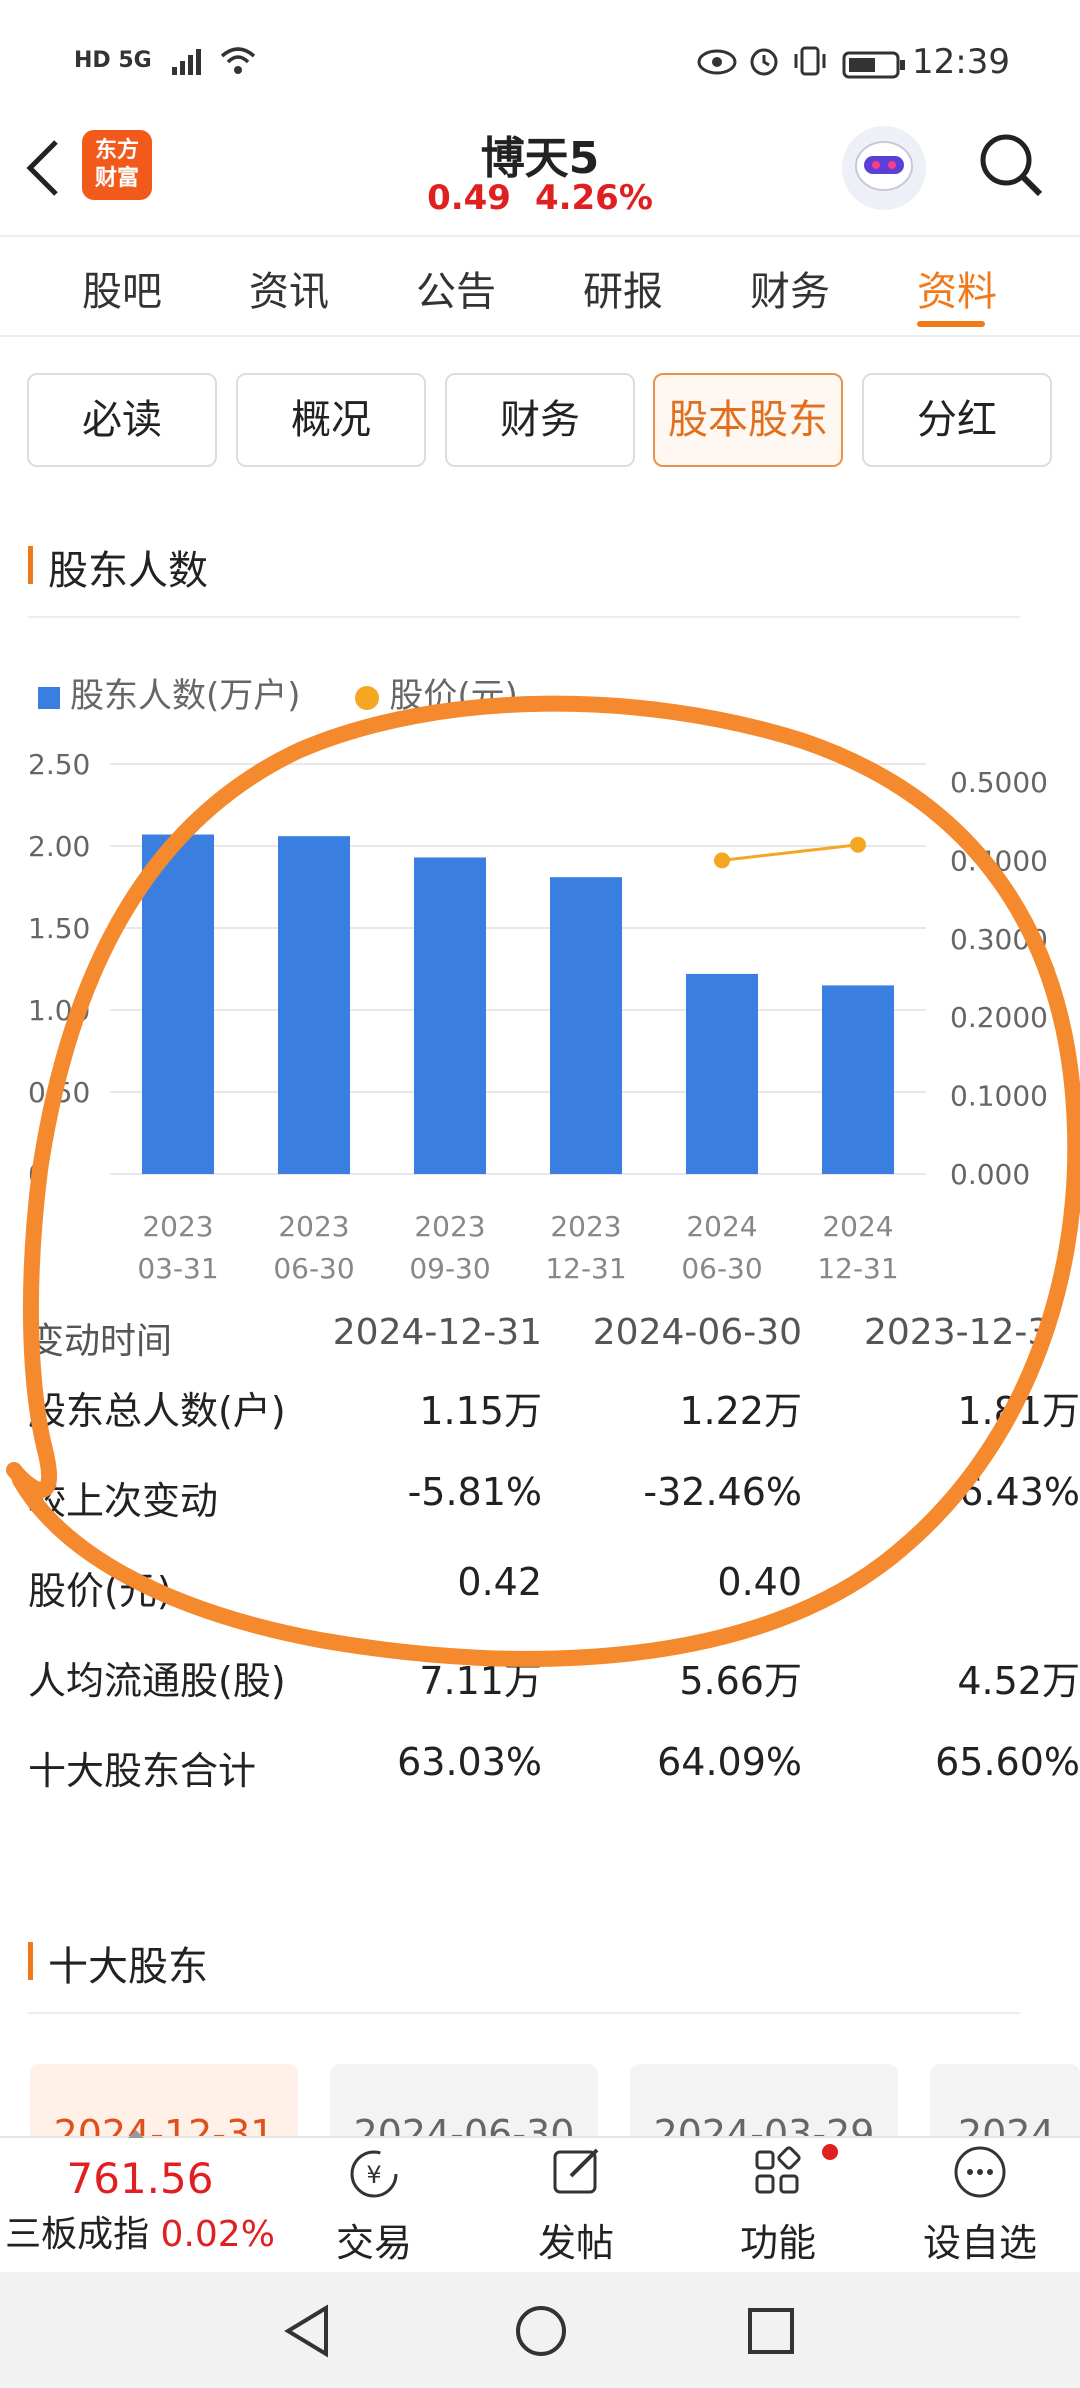 The width and height of the screenshot is (1080, 2388). What do you see at coordinates (49, 697) in the screenshot?
I see `legend-swatch-bars` at bounding box center [49, 697].